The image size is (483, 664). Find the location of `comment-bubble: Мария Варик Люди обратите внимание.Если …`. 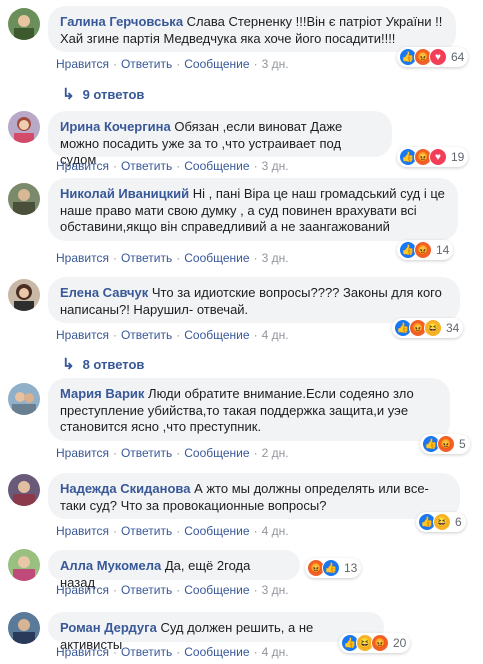

comment-bubble: Мария Варик Люди обратите внимание.Если … is located at coordinates (249, 409).